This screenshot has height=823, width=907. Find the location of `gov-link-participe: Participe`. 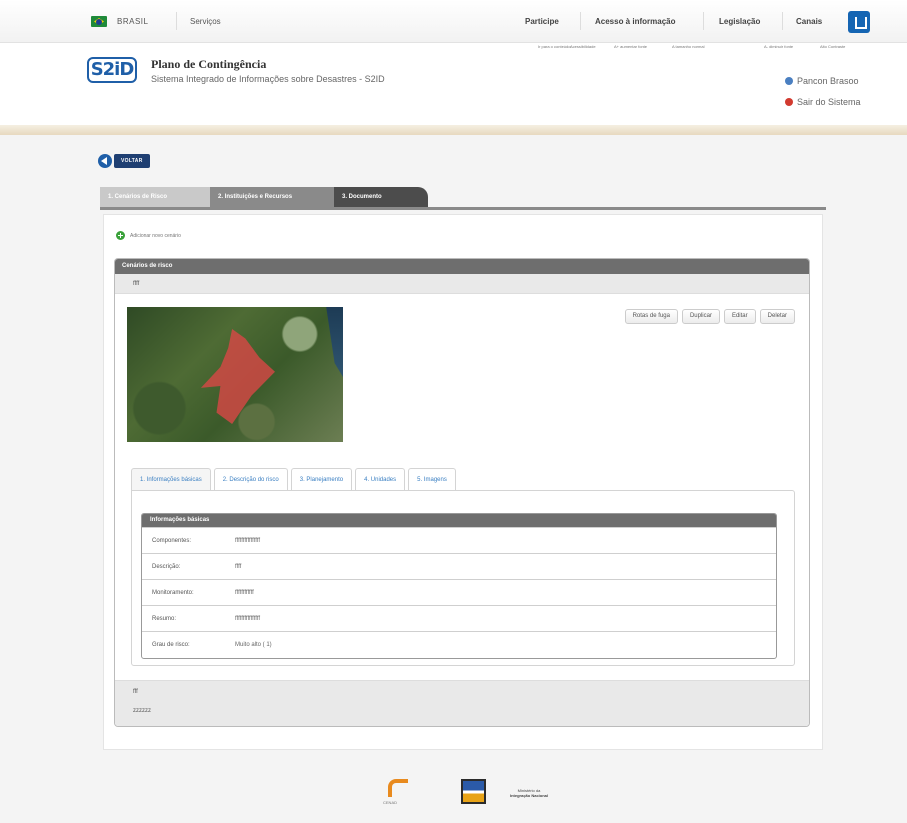

gov-link-participe: Participe is located at coordinates (542, 21).